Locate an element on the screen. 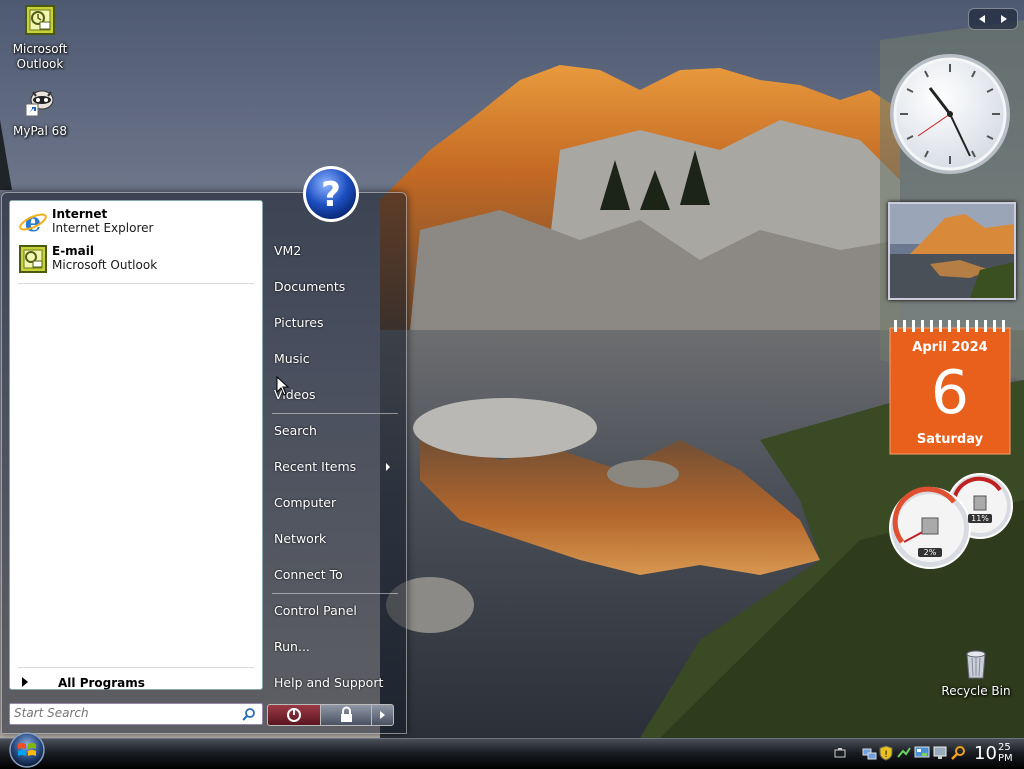 This screenshot has width=1024, height=769. clock-gadget is located at coordinates (950, 114).